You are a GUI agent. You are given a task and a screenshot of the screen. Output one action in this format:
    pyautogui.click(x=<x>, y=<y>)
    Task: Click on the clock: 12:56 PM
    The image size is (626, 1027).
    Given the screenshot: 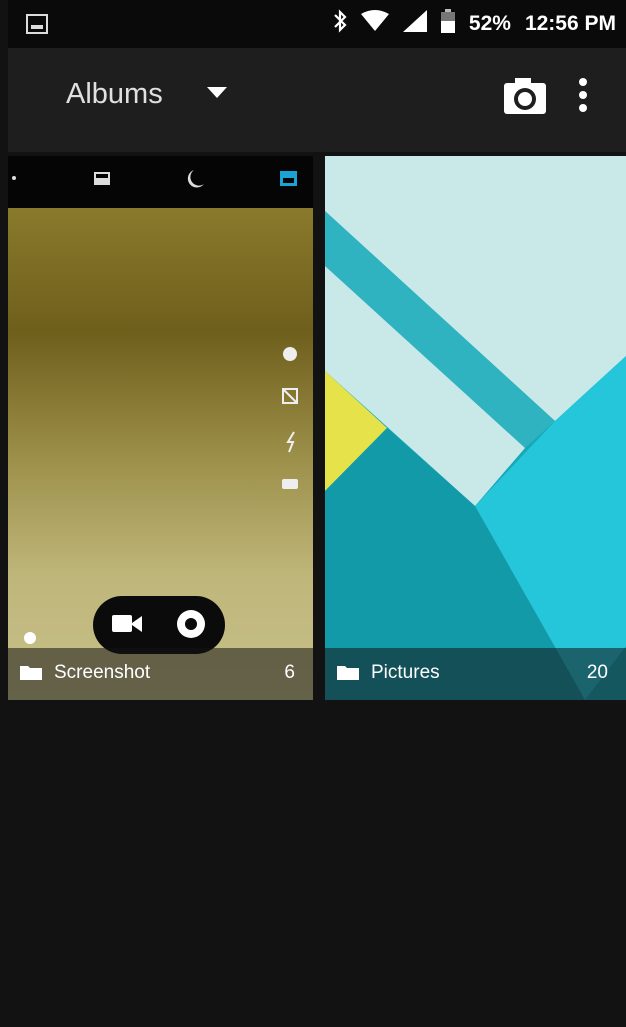 What is the action you would take?
    pyautogui.click(x=570, y=23)
    